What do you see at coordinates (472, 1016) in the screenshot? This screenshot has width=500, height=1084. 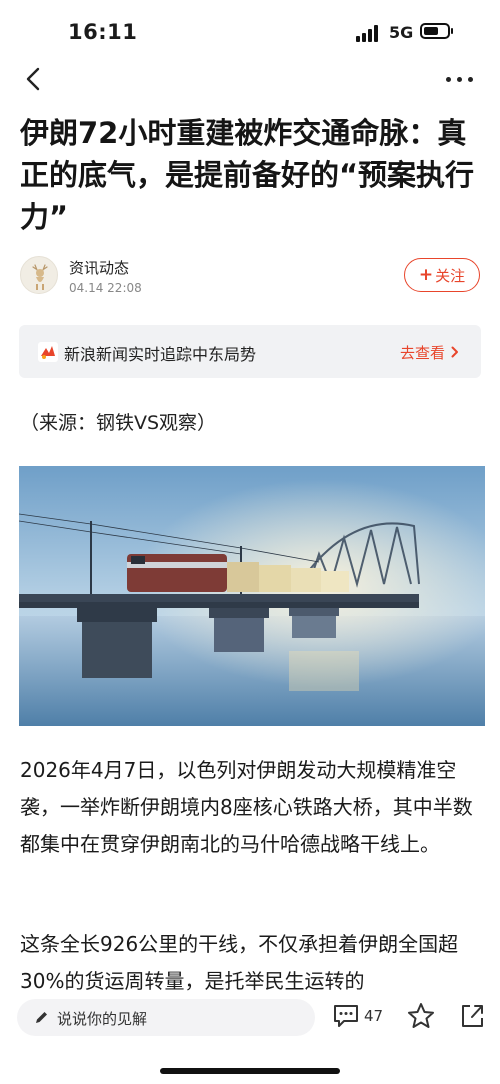 I see `share-icon` at bounding box center [472, 1016].